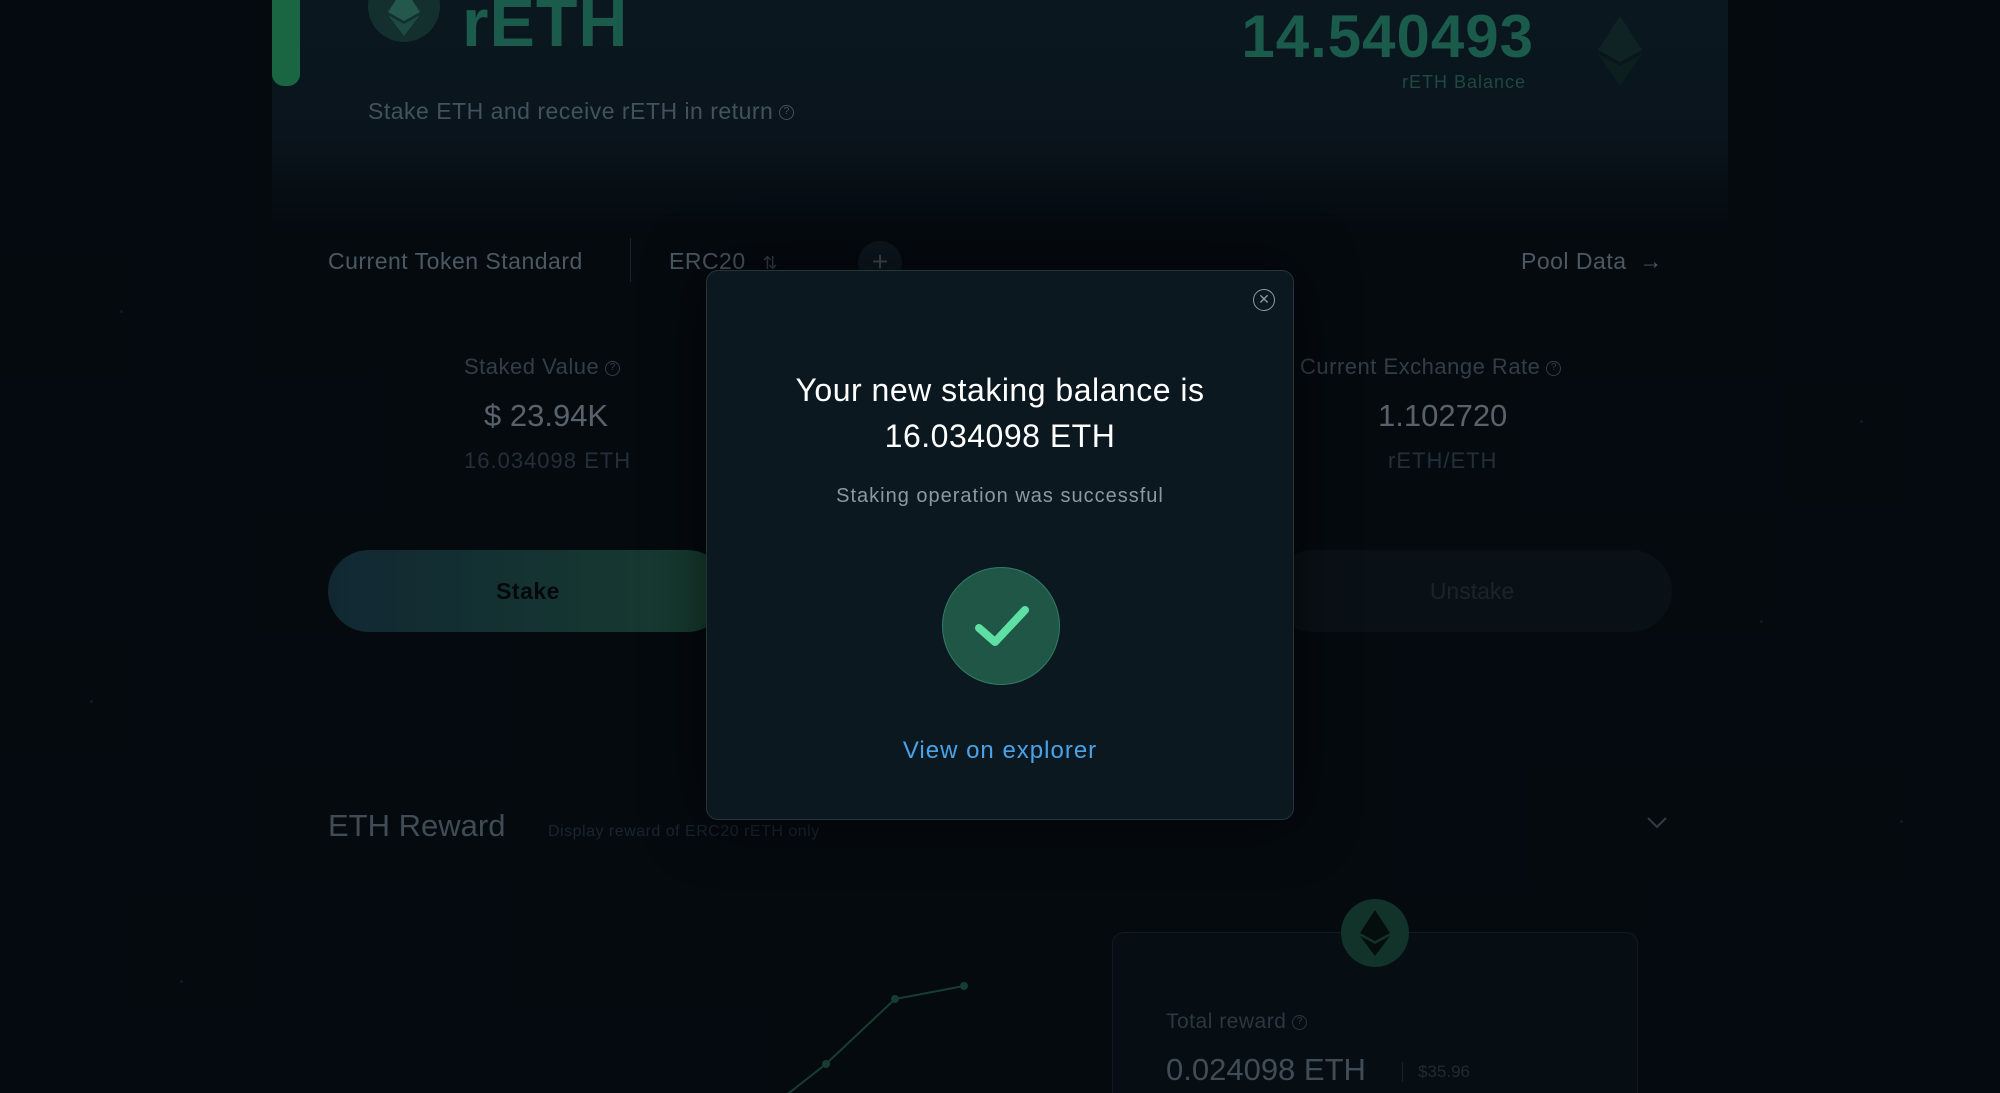 Image resolution: width=2000 pixels, height=1093 pixels. I want to click on close-icon: ✕, so click(1264, 300).